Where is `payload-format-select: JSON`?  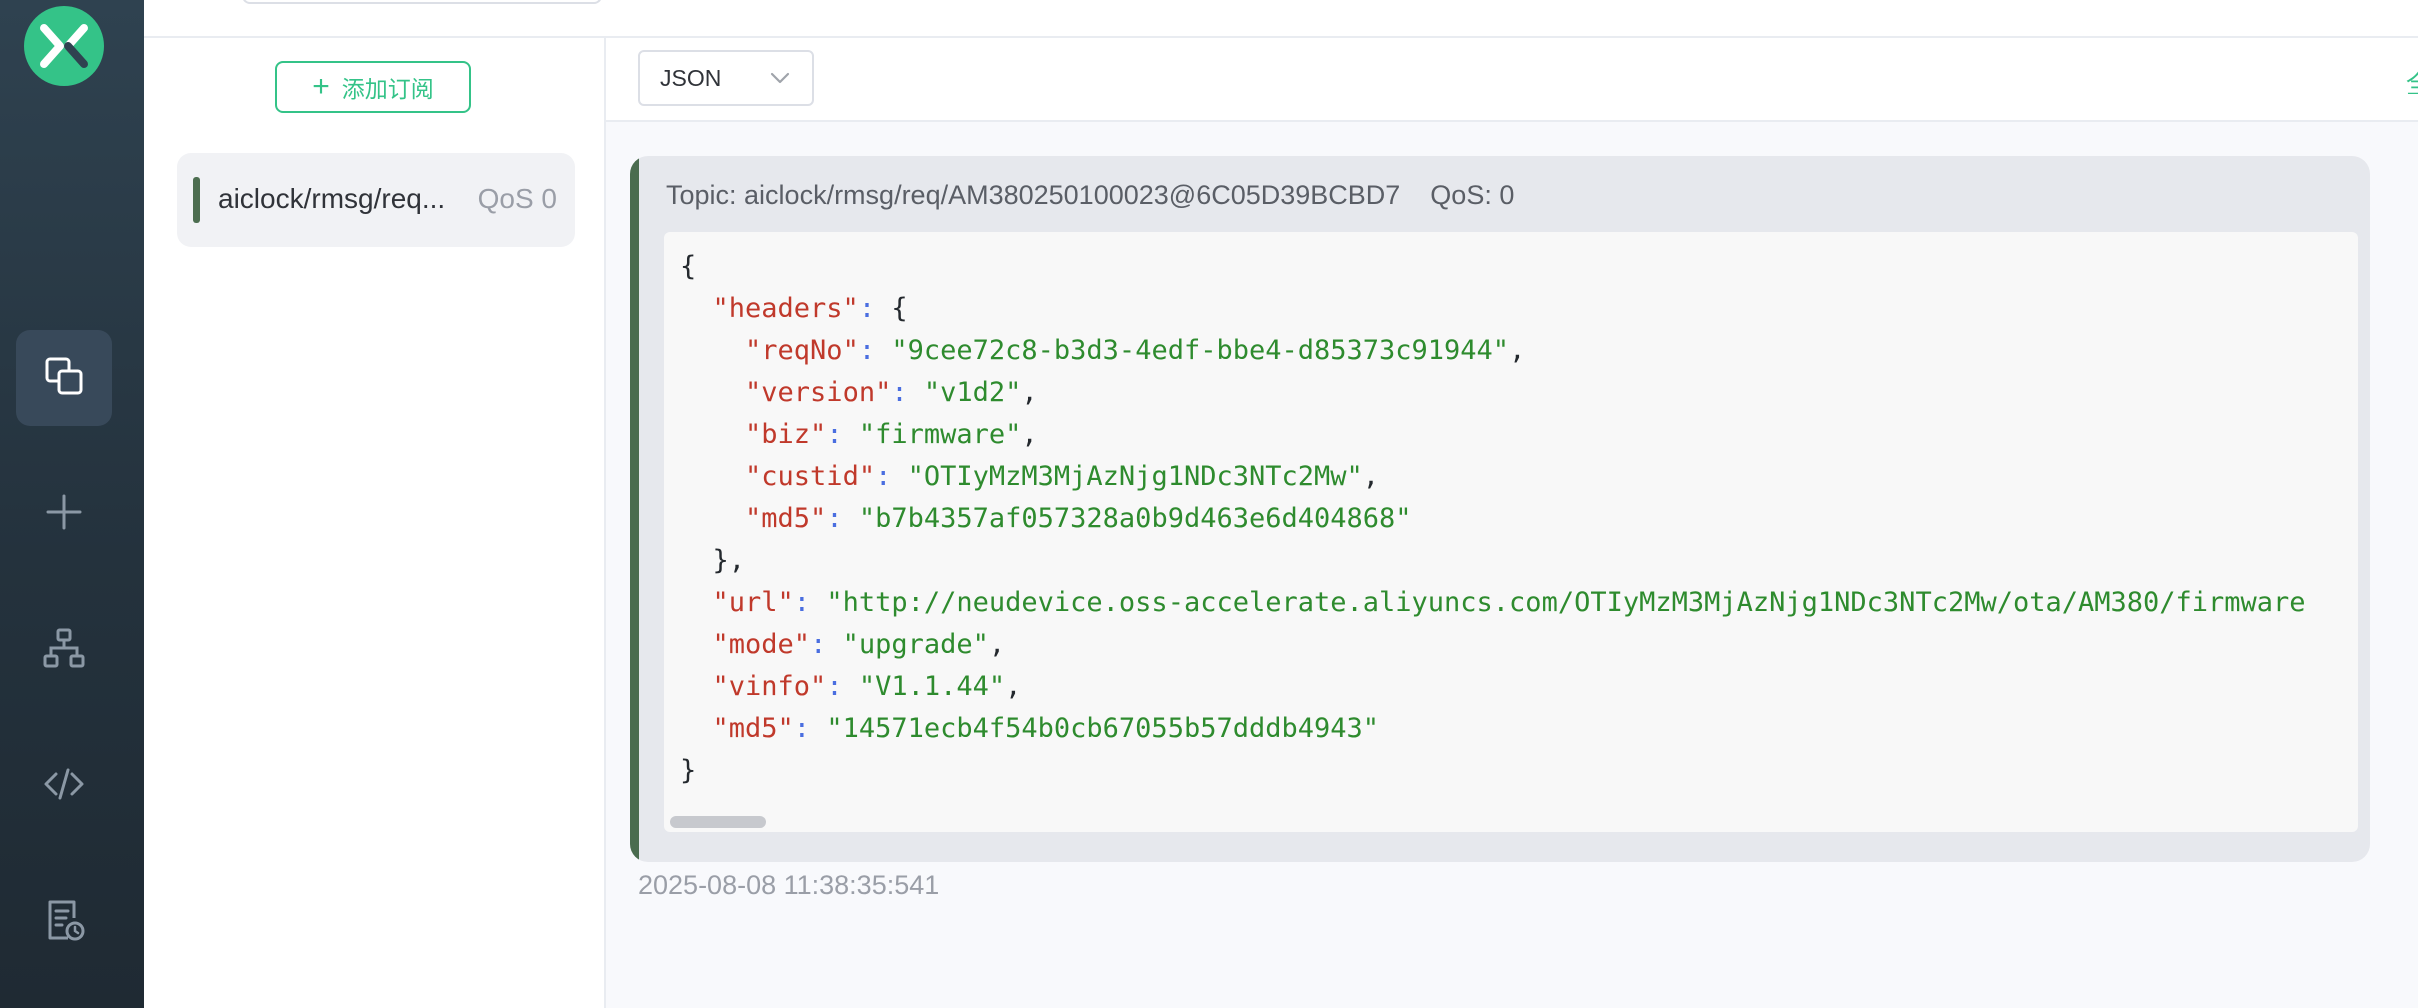
payload-format-select: JSON is located at coordinates (726, 78).